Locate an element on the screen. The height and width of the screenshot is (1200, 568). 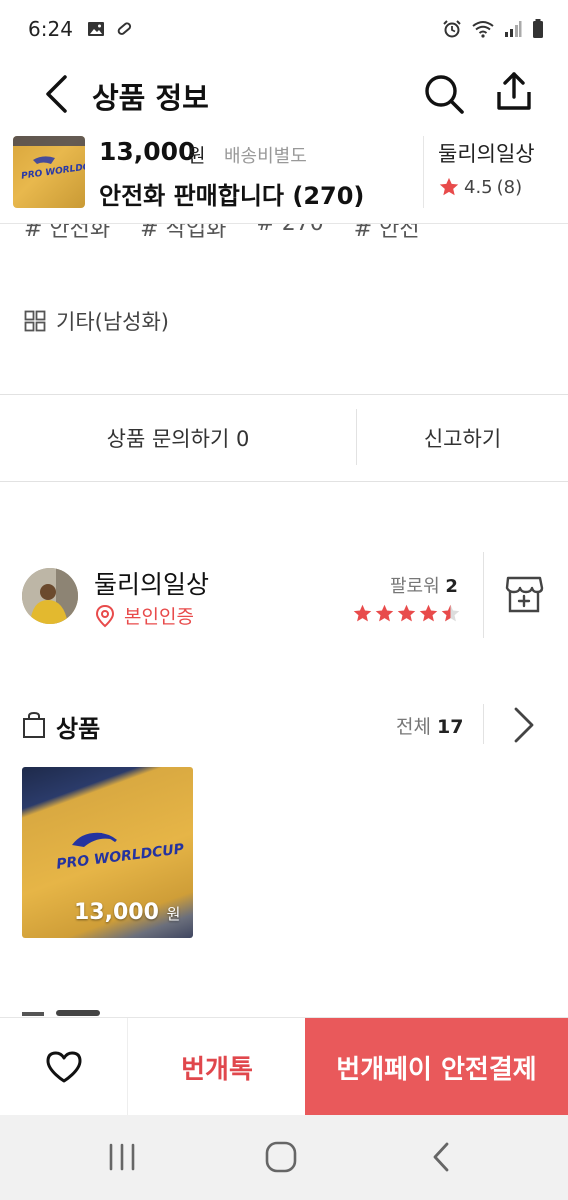
summary-seller-name: 둘리의일상 is located at coordinates (486, 153).